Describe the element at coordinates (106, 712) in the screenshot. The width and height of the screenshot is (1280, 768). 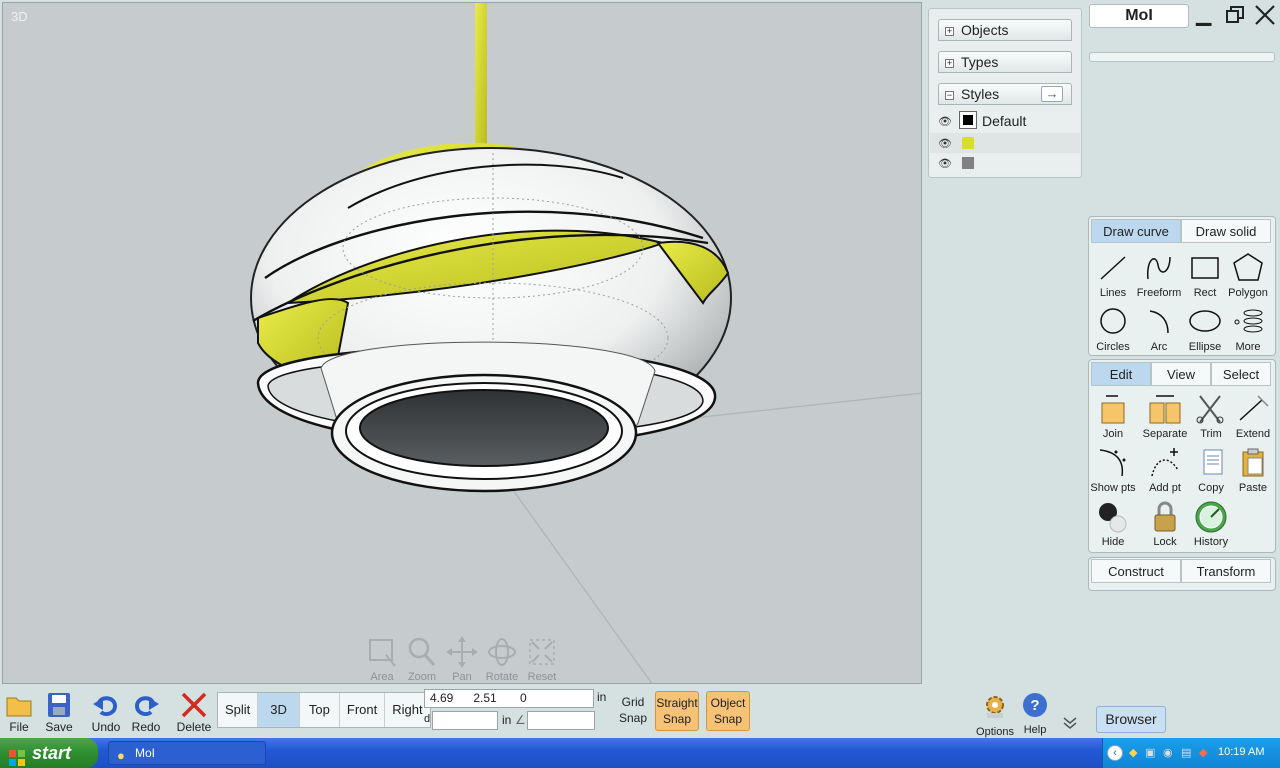
I see `undo-button: Undo` at that location.